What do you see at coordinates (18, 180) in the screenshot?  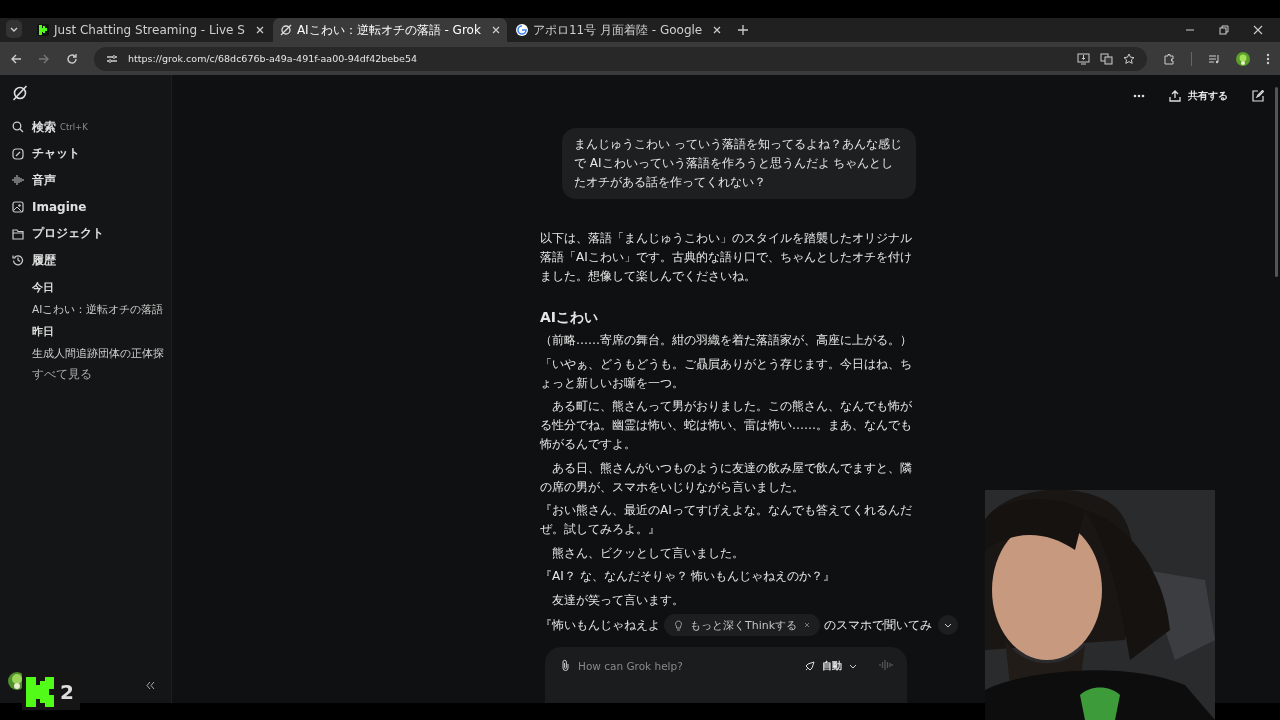 I see `voice-icon` at bounding box center [18, 180].